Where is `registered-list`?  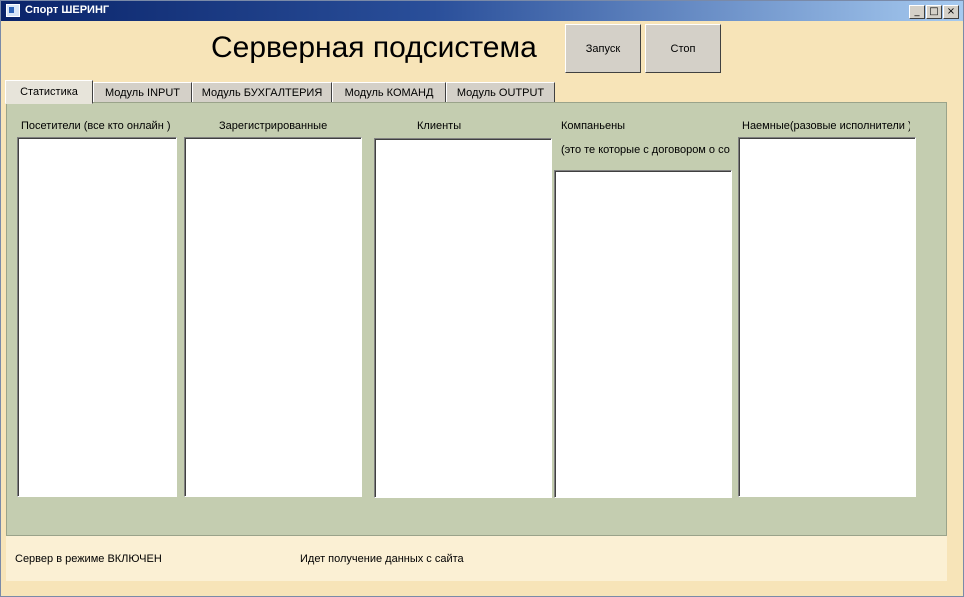 registered-list is located at coordinates (273, 317).